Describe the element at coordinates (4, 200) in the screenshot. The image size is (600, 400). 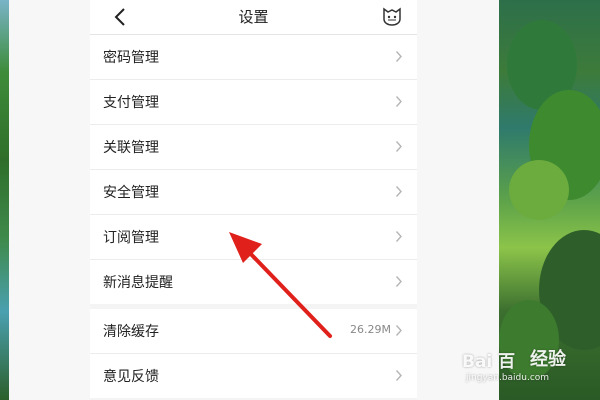
I see `wallpaper-left` at that location.